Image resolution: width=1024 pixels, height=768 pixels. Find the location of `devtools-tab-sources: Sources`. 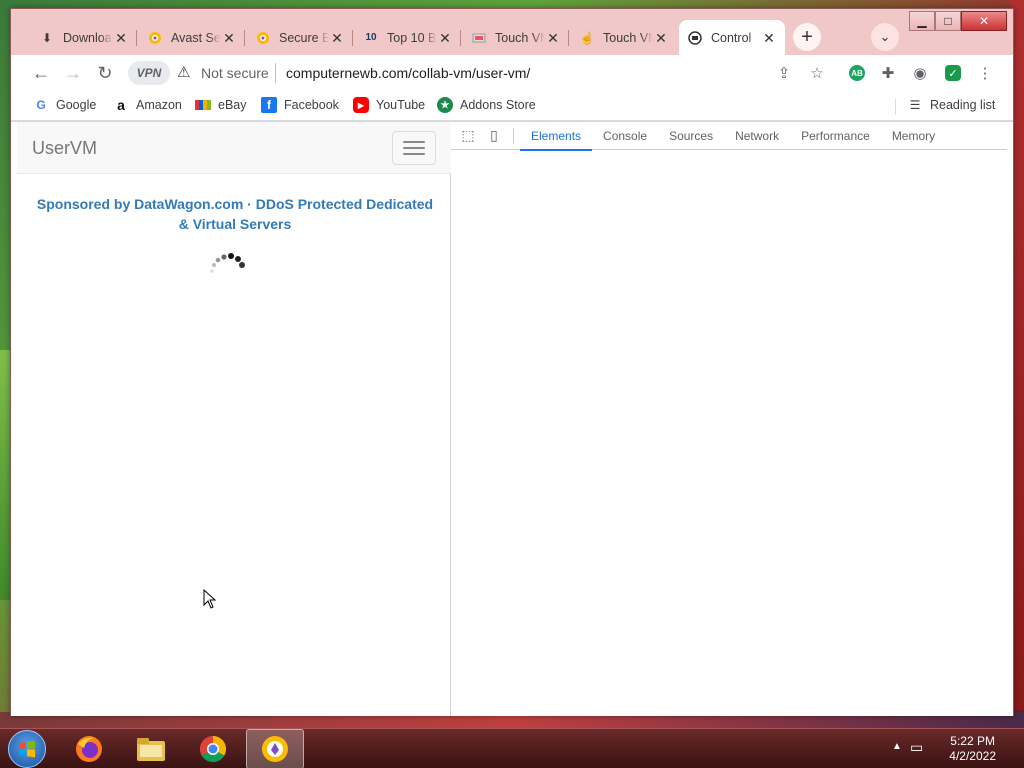

devtools-tab-sources: Sources is located at coordinates (691, 136).